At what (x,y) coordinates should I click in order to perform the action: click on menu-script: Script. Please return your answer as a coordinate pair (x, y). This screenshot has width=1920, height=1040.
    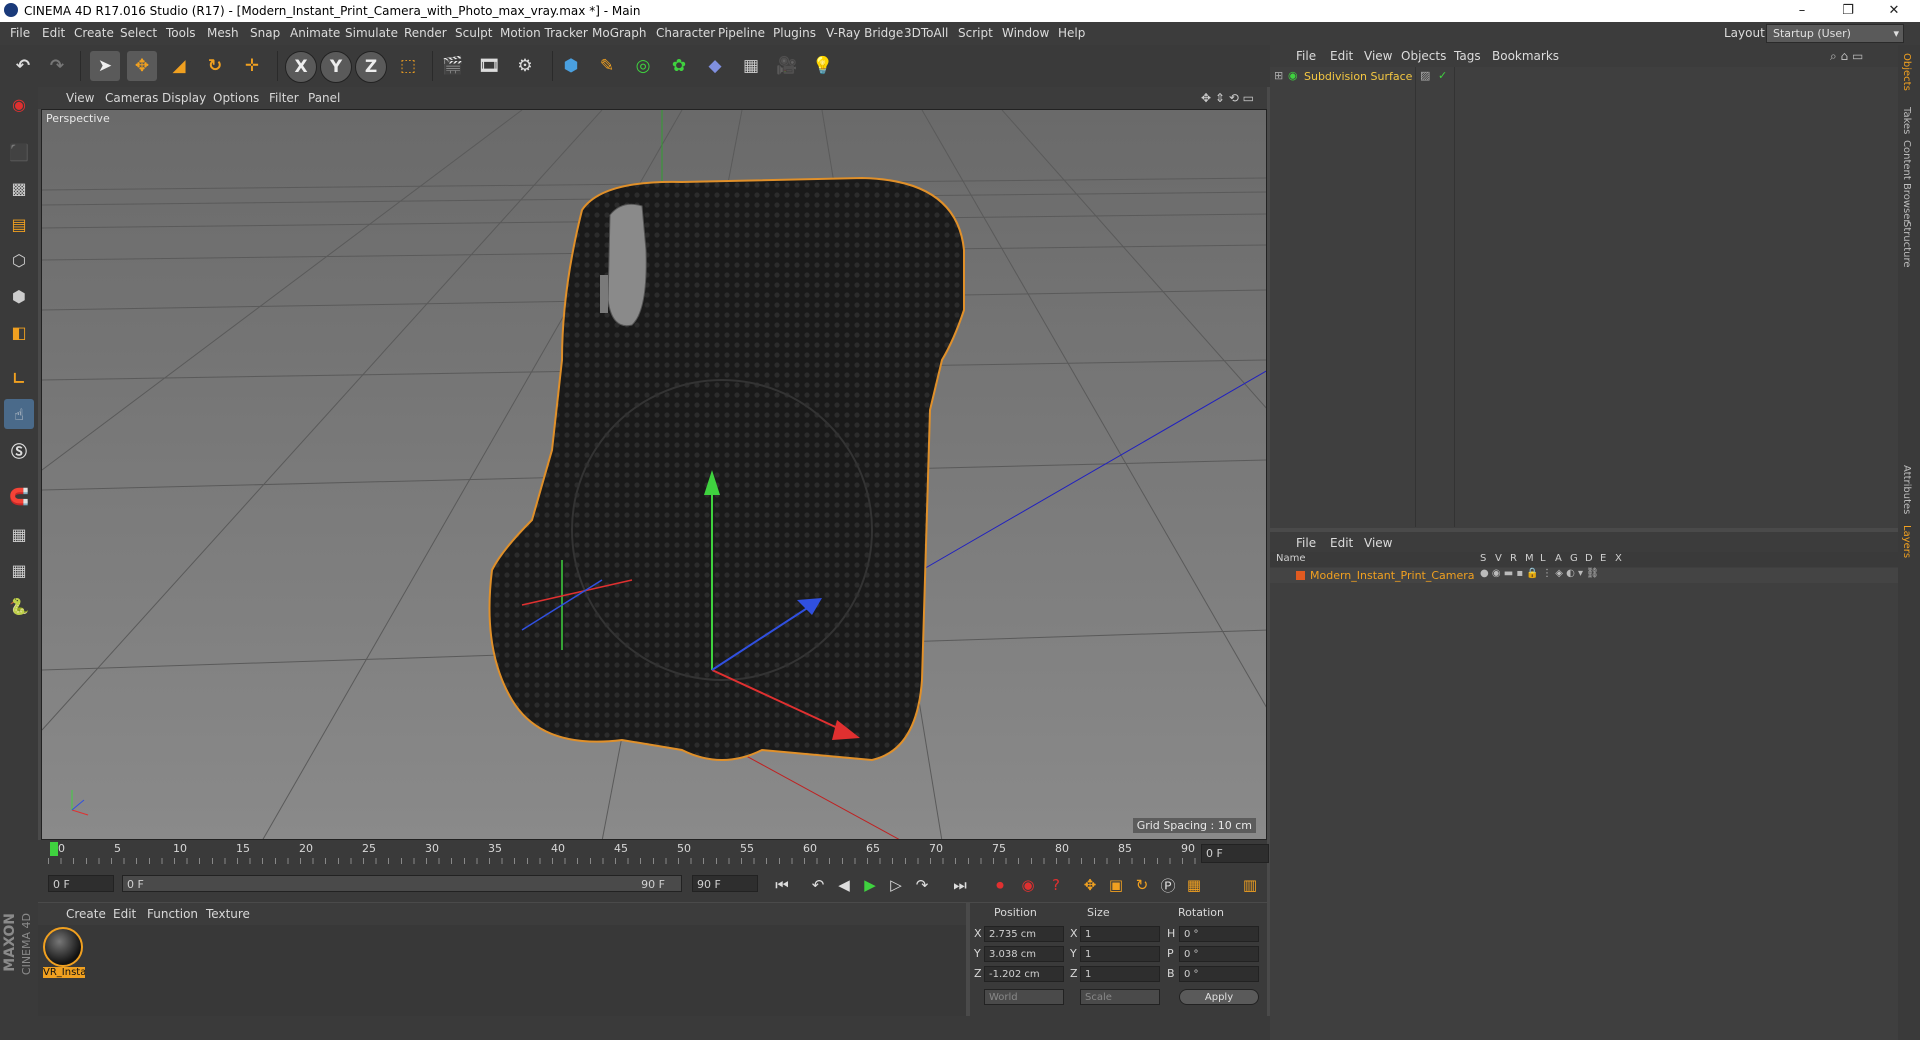
    Looking at the image, I should click on (975, 33).